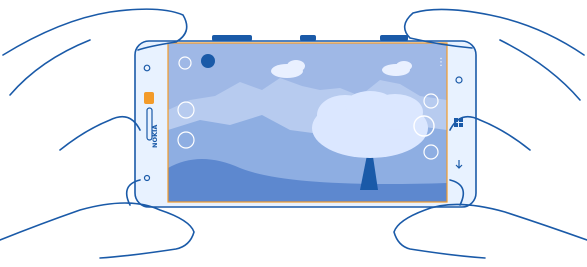  What do you see at coordinates (208, 61) in the screenshot?
I see `profile-avatar` at bounding box center [208, 61].